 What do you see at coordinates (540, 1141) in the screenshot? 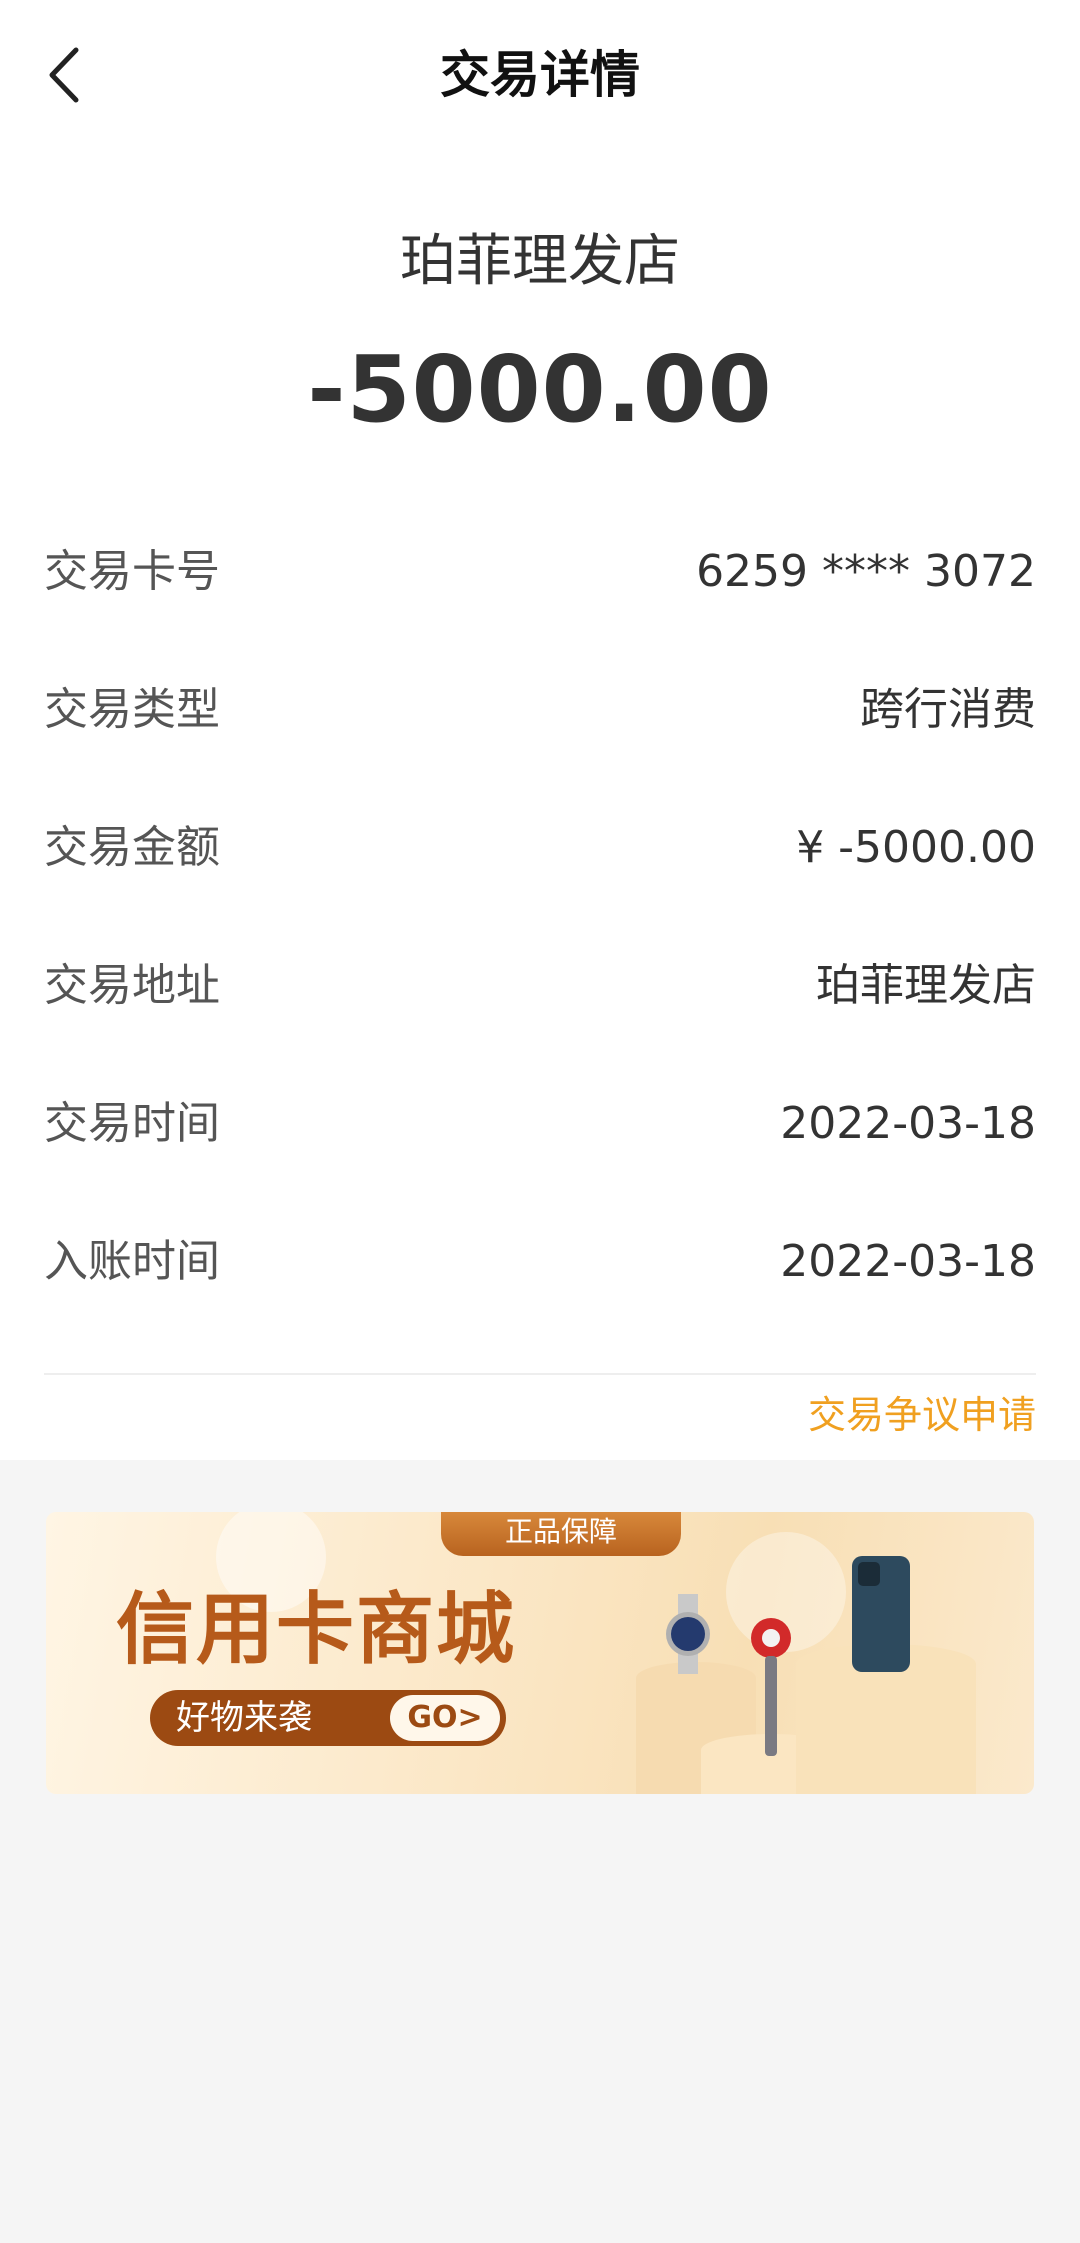
I see `detail-row-transaction-time: 交易时间 2022-03-18` at bounding box center [540, 1141].